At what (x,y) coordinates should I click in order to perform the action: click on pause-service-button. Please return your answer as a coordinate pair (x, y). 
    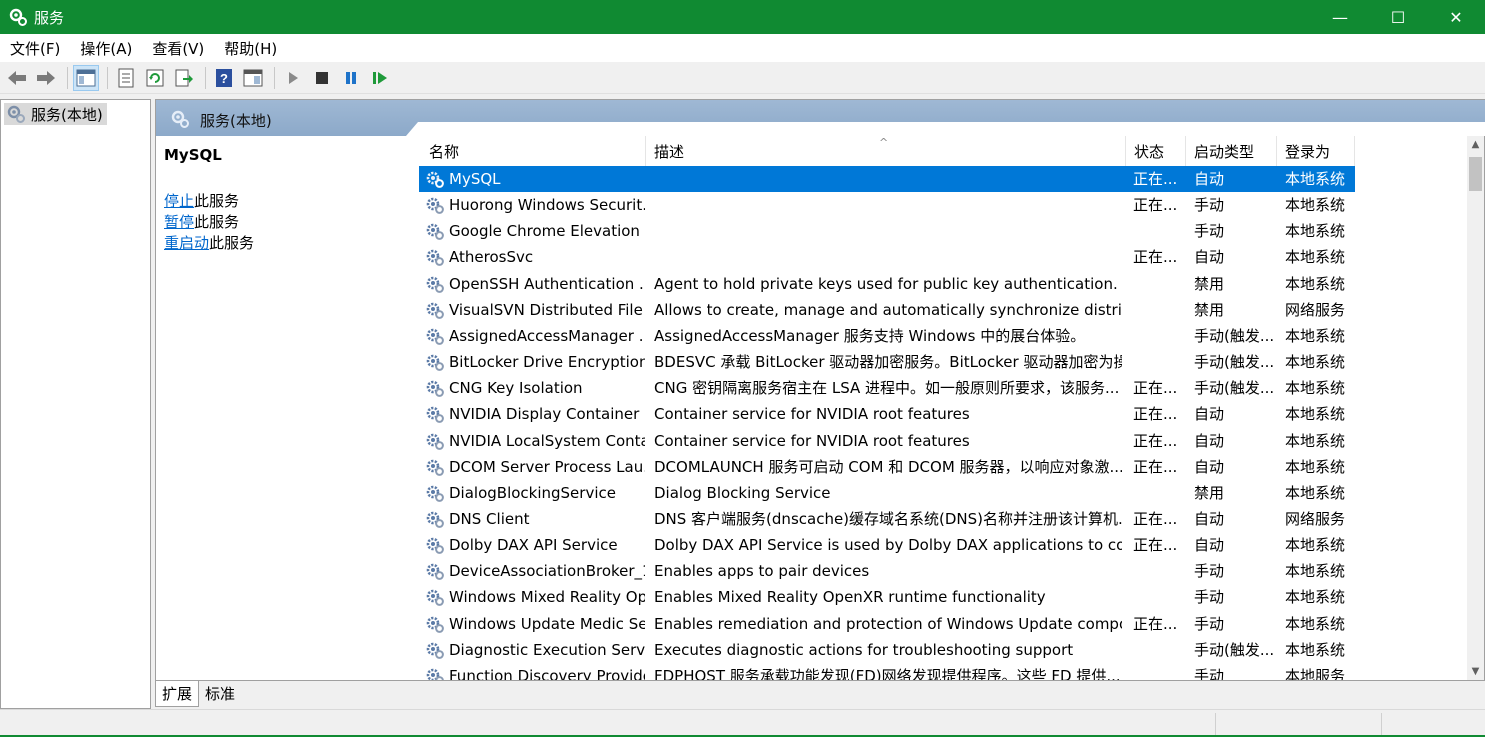
    Looking at the image, I should click on (351, 78).